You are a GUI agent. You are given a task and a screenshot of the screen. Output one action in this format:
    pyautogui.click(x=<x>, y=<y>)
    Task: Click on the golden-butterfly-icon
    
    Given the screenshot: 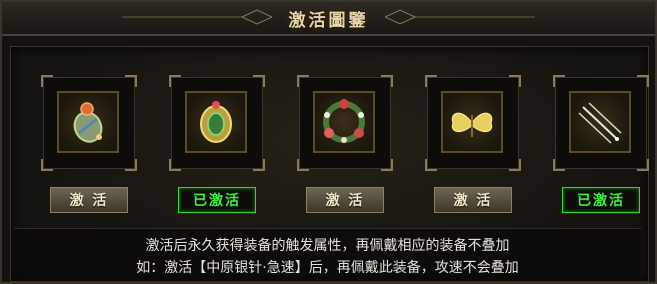 What is the action you would take?
    pyautogui.click(x=472, y=124)
    